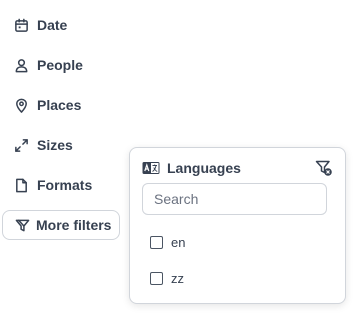 This screenshot has width=361, height=317. I want to click on language-icon, so click(151, 168).